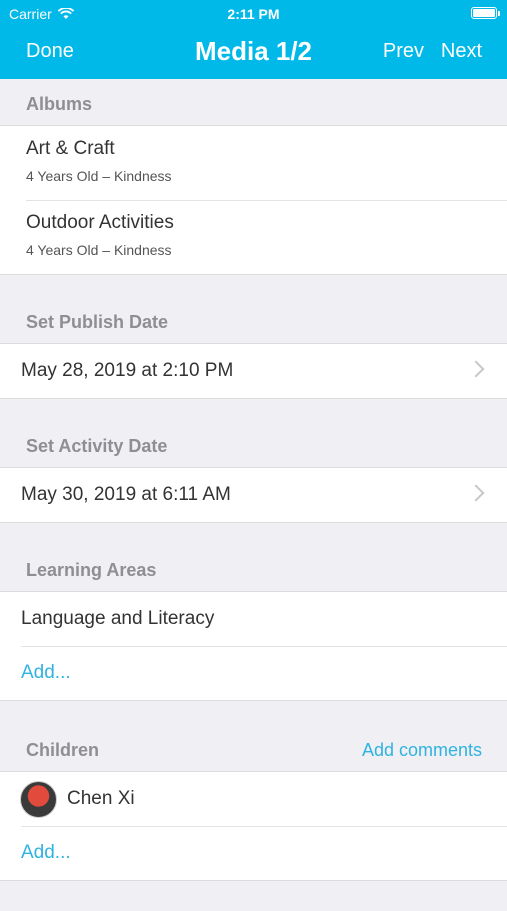 Image resolution: width=507 pixels, height=911 pixels. I want to click on learning-areas-section-header: Learning Areas, so click(253, 557).